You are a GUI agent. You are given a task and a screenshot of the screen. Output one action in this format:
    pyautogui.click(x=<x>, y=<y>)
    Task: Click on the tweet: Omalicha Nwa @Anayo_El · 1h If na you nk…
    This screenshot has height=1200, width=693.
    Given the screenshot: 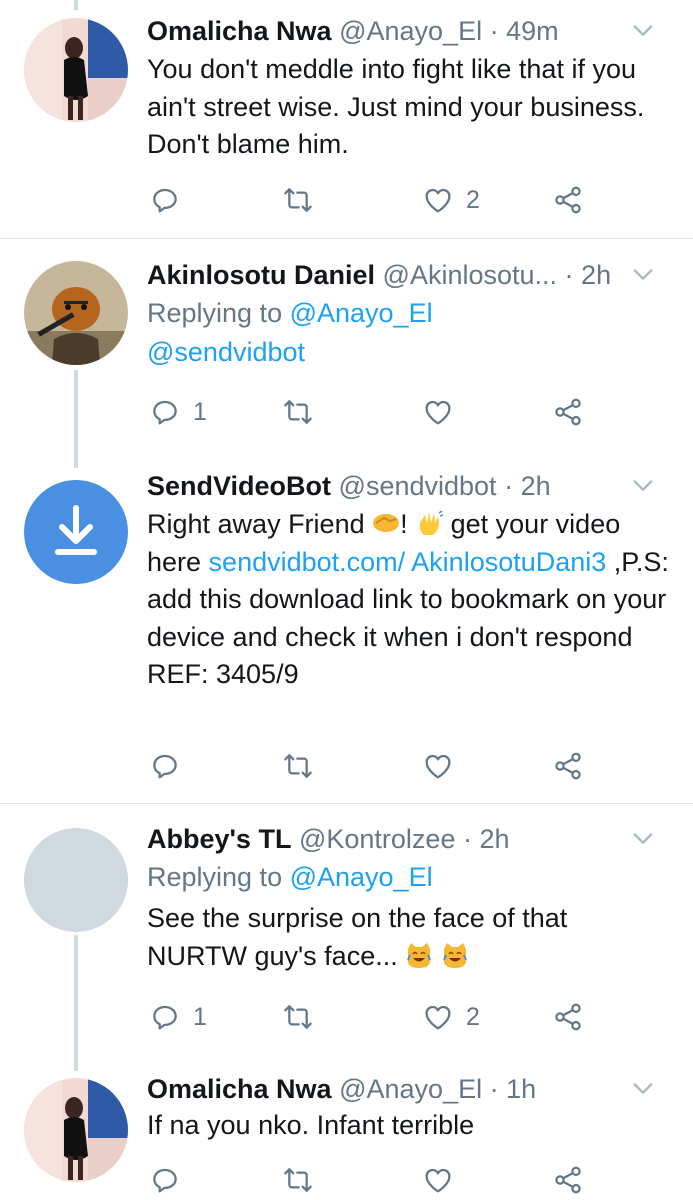 What is the action you would take?
    pyautogui.click(x=346, y=1129)
    